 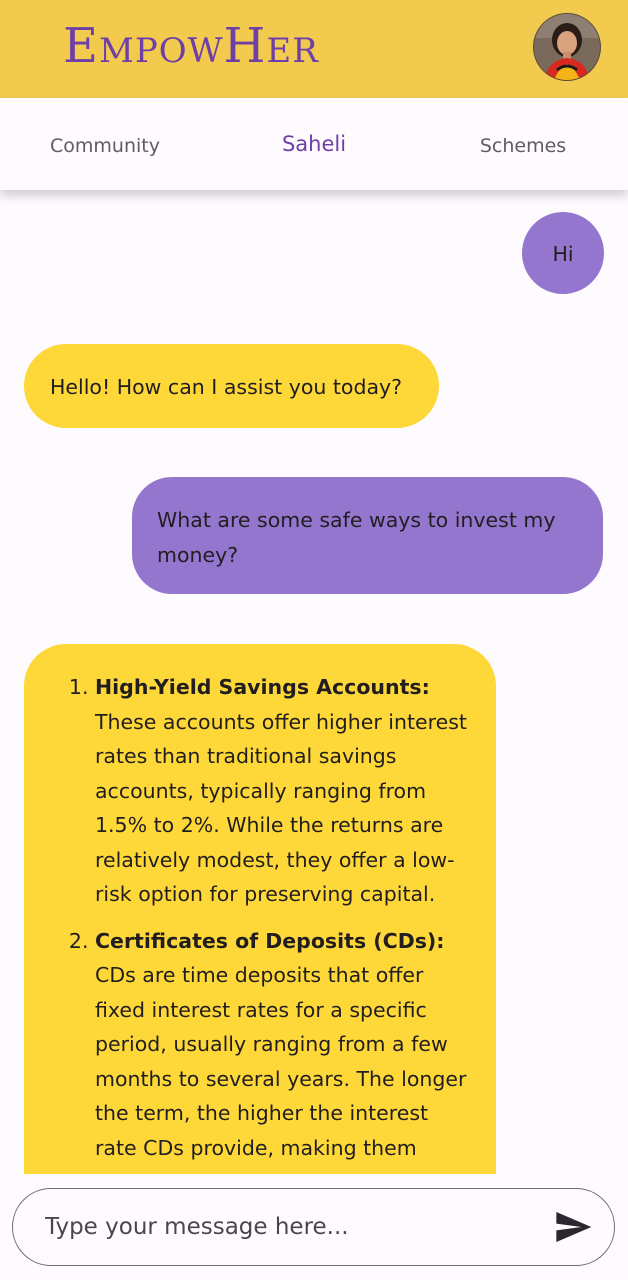 I want to click on user-message-bubble: Hi, so click(x=563, y=253).